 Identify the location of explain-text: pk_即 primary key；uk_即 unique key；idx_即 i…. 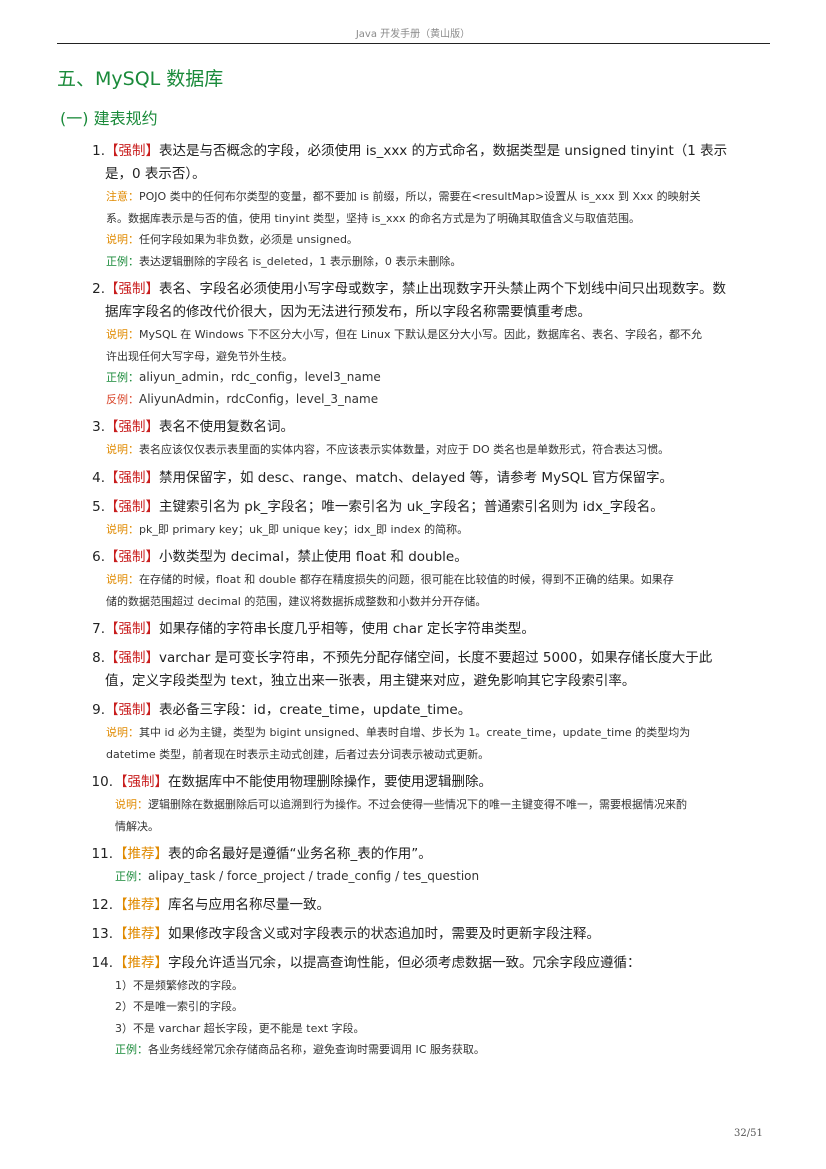
(304, 529).